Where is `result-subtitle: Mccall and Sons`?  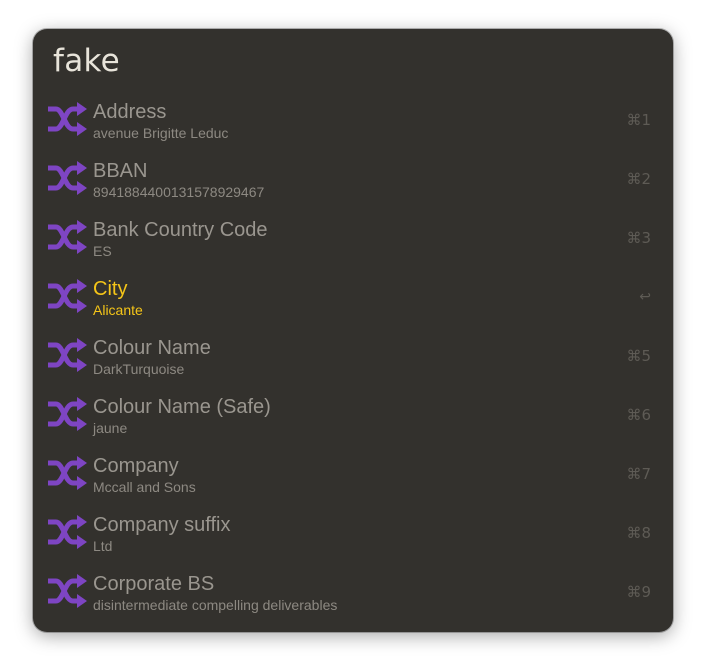
result-subtitle: Mccall and Sons is located at coordinates (144, 487).